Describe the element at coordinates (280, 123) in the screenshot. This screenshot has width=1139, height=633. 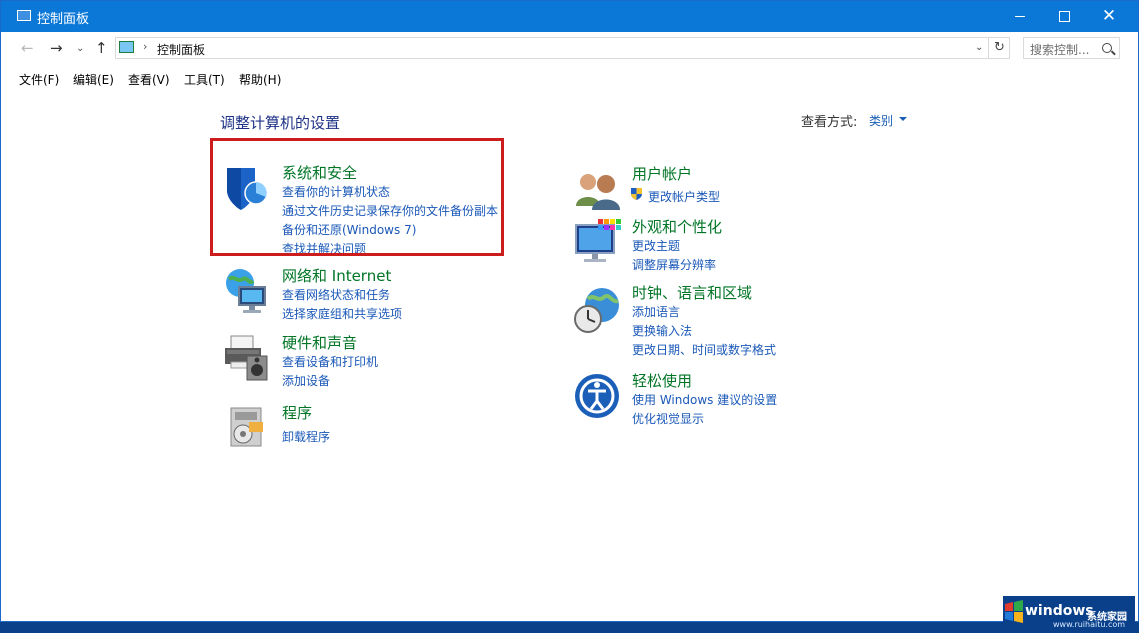
I see `page-title: 调整计算机的设置` at that location.